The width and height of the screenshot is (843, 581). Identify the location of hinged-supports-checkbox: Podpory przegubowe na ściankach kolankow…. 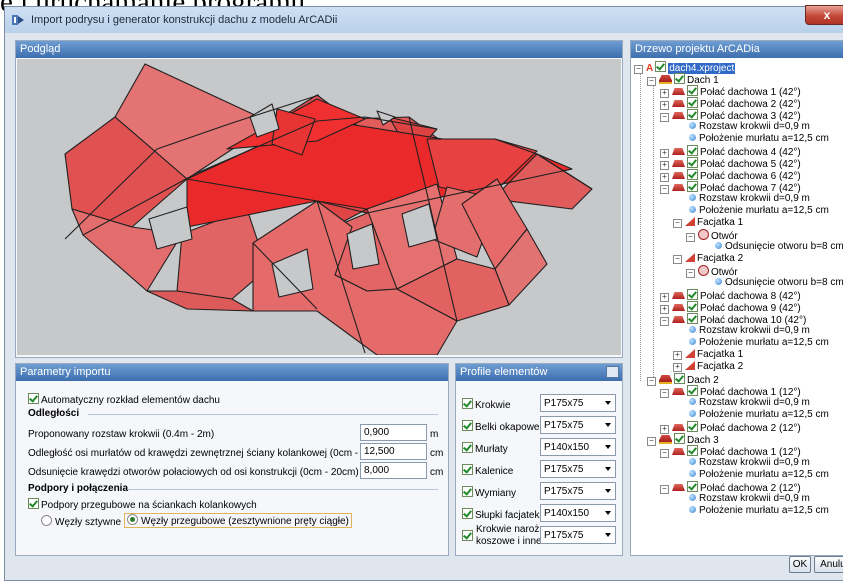
(142, 504).